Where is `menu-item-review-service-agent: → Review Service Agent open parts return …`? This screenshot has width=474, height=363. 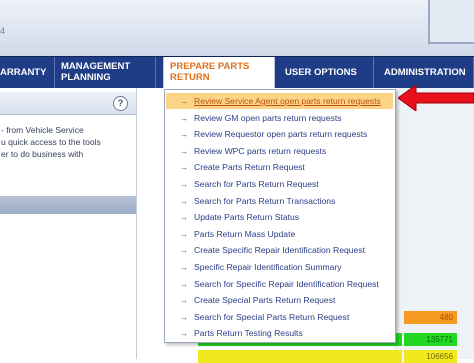 menu-item-review-service-agent: → Review Service Agent open parts return … is located at coordinates (279, 101).